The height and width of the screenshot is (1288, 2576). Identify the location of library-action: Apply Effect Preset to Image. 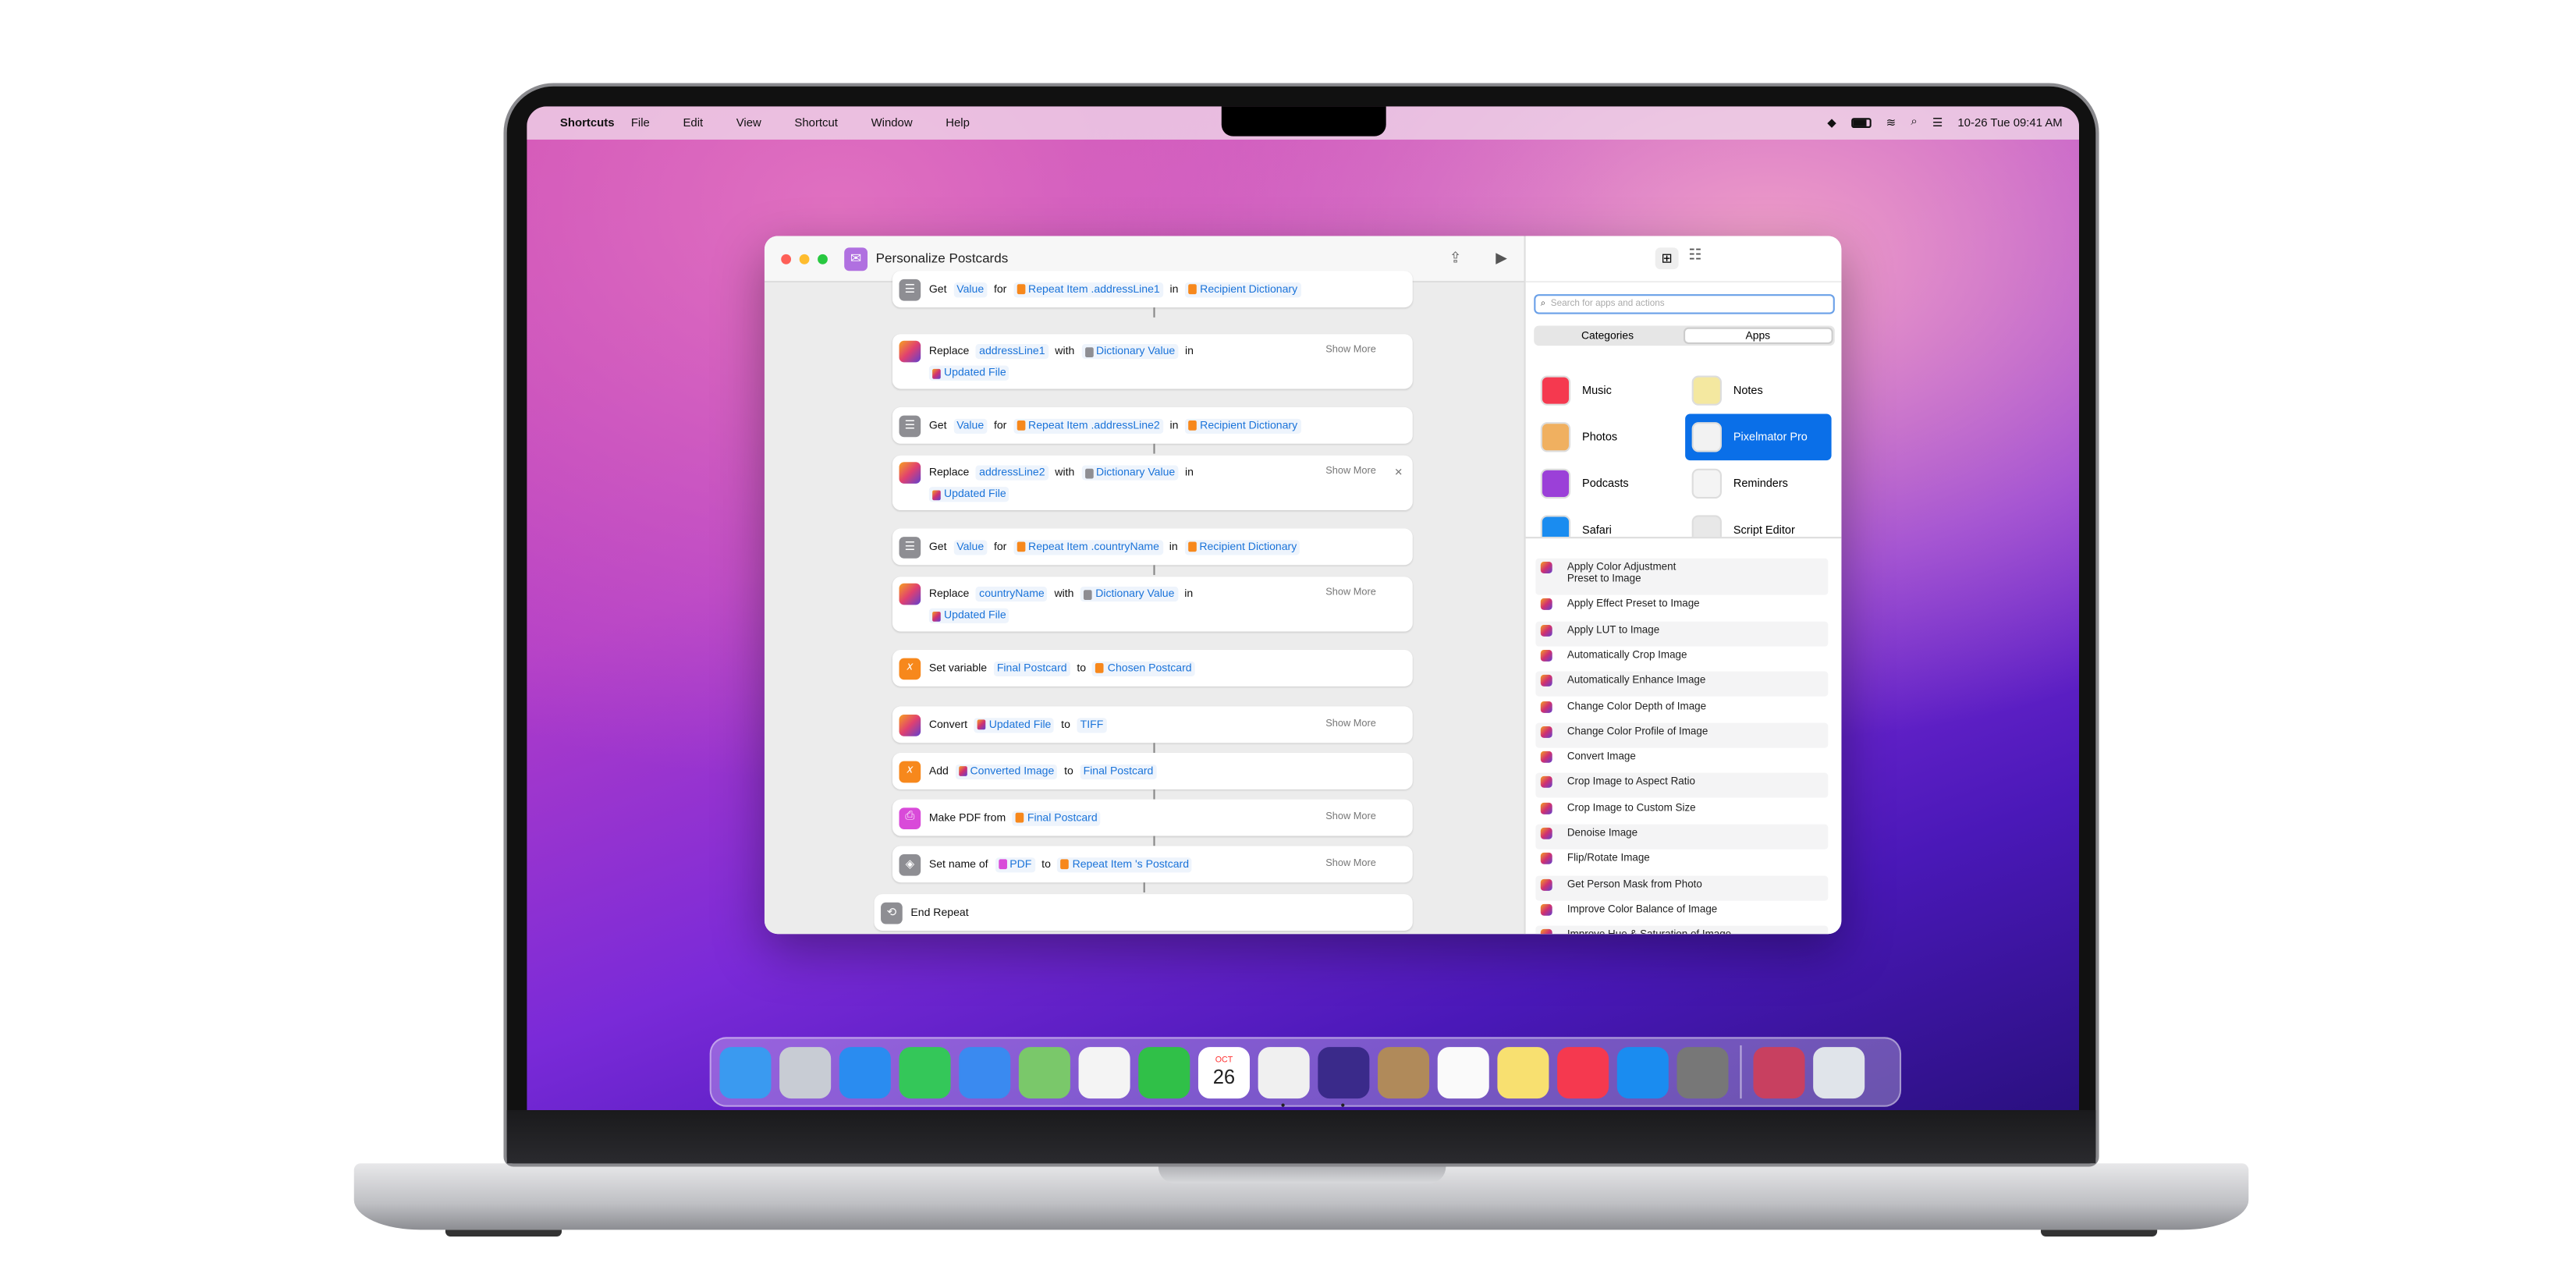
(1681, 607).